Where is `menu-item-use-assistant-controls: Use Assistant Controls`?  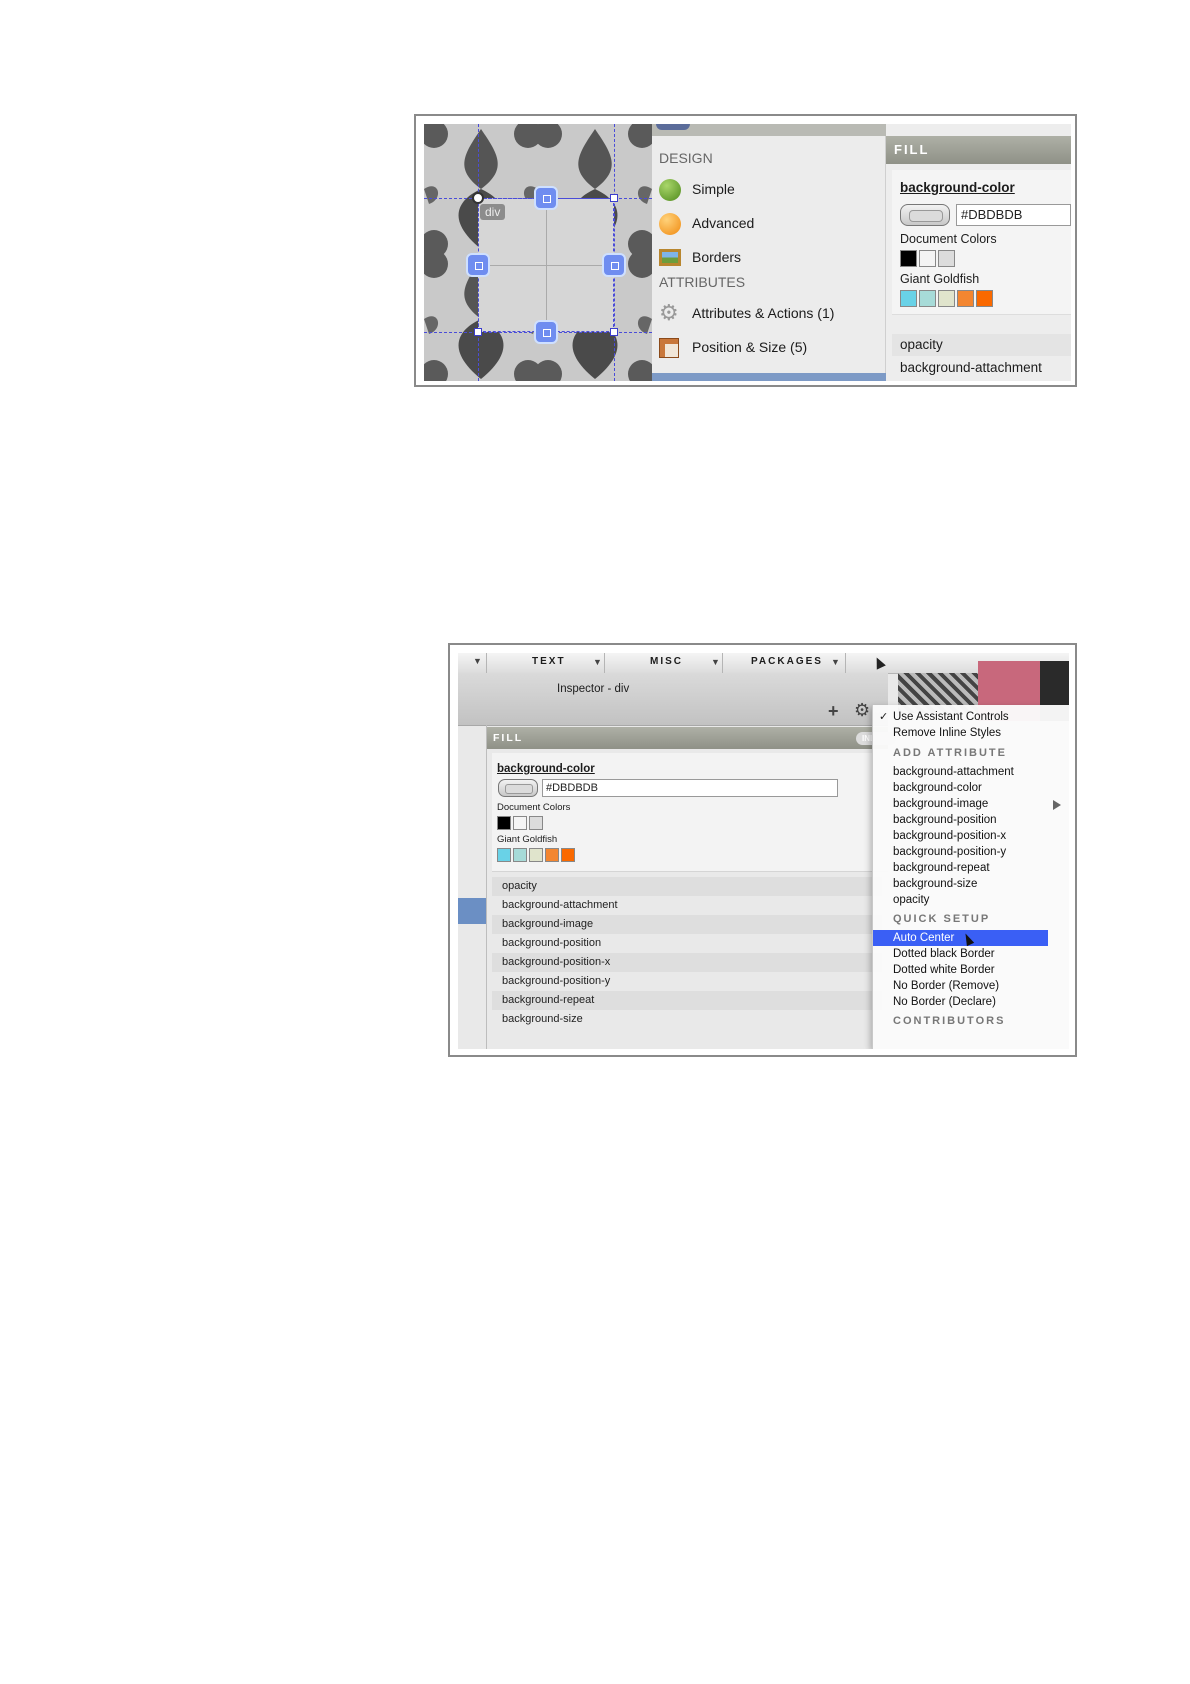
menu-item-use-assistant-controls: Use Assistant Controls is located at coordinates (951, 717).